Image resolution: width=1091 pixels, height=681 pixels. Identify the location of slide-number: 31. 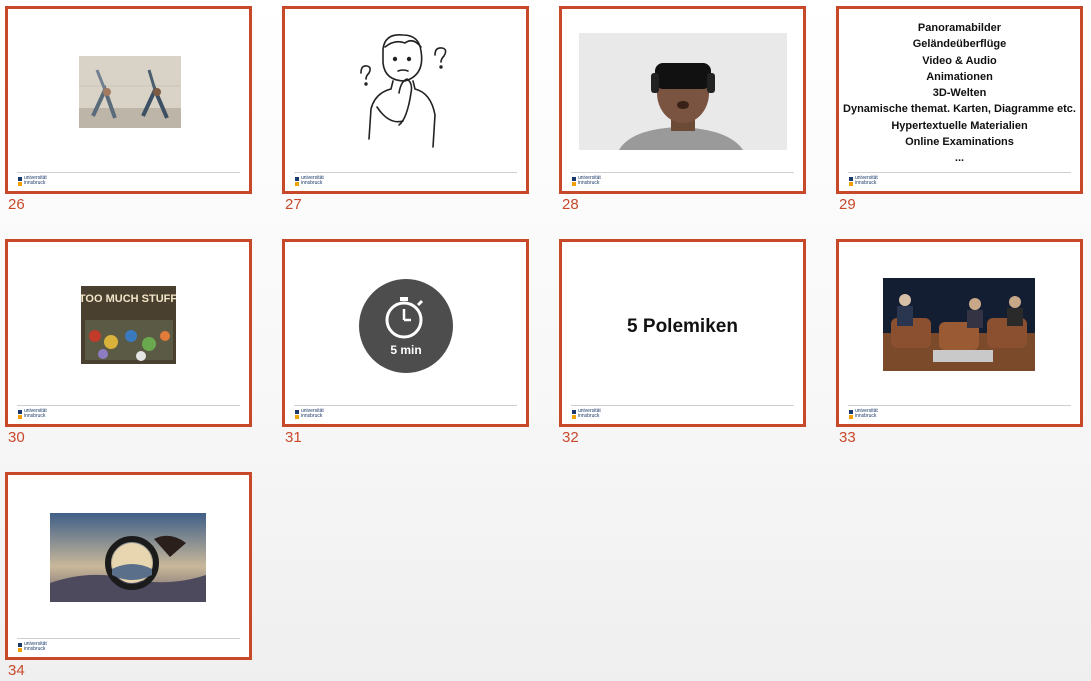
(293, 437).